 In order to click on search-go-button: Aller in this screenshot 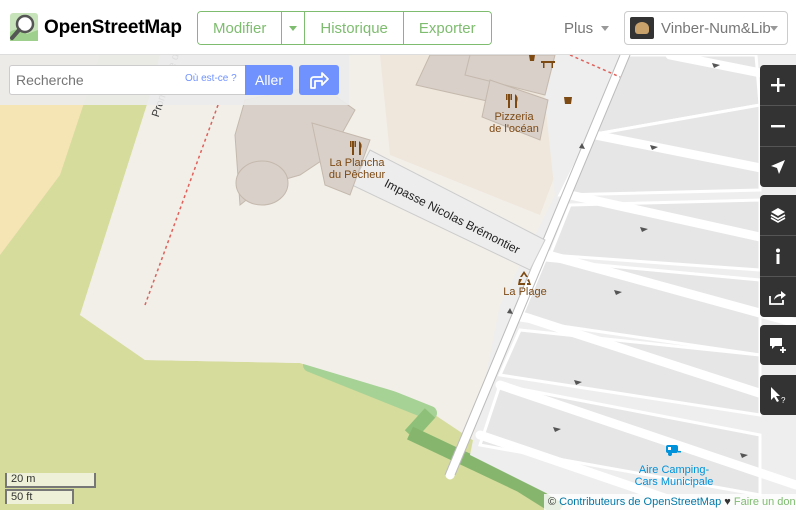, I will do `click(269, 80)`.